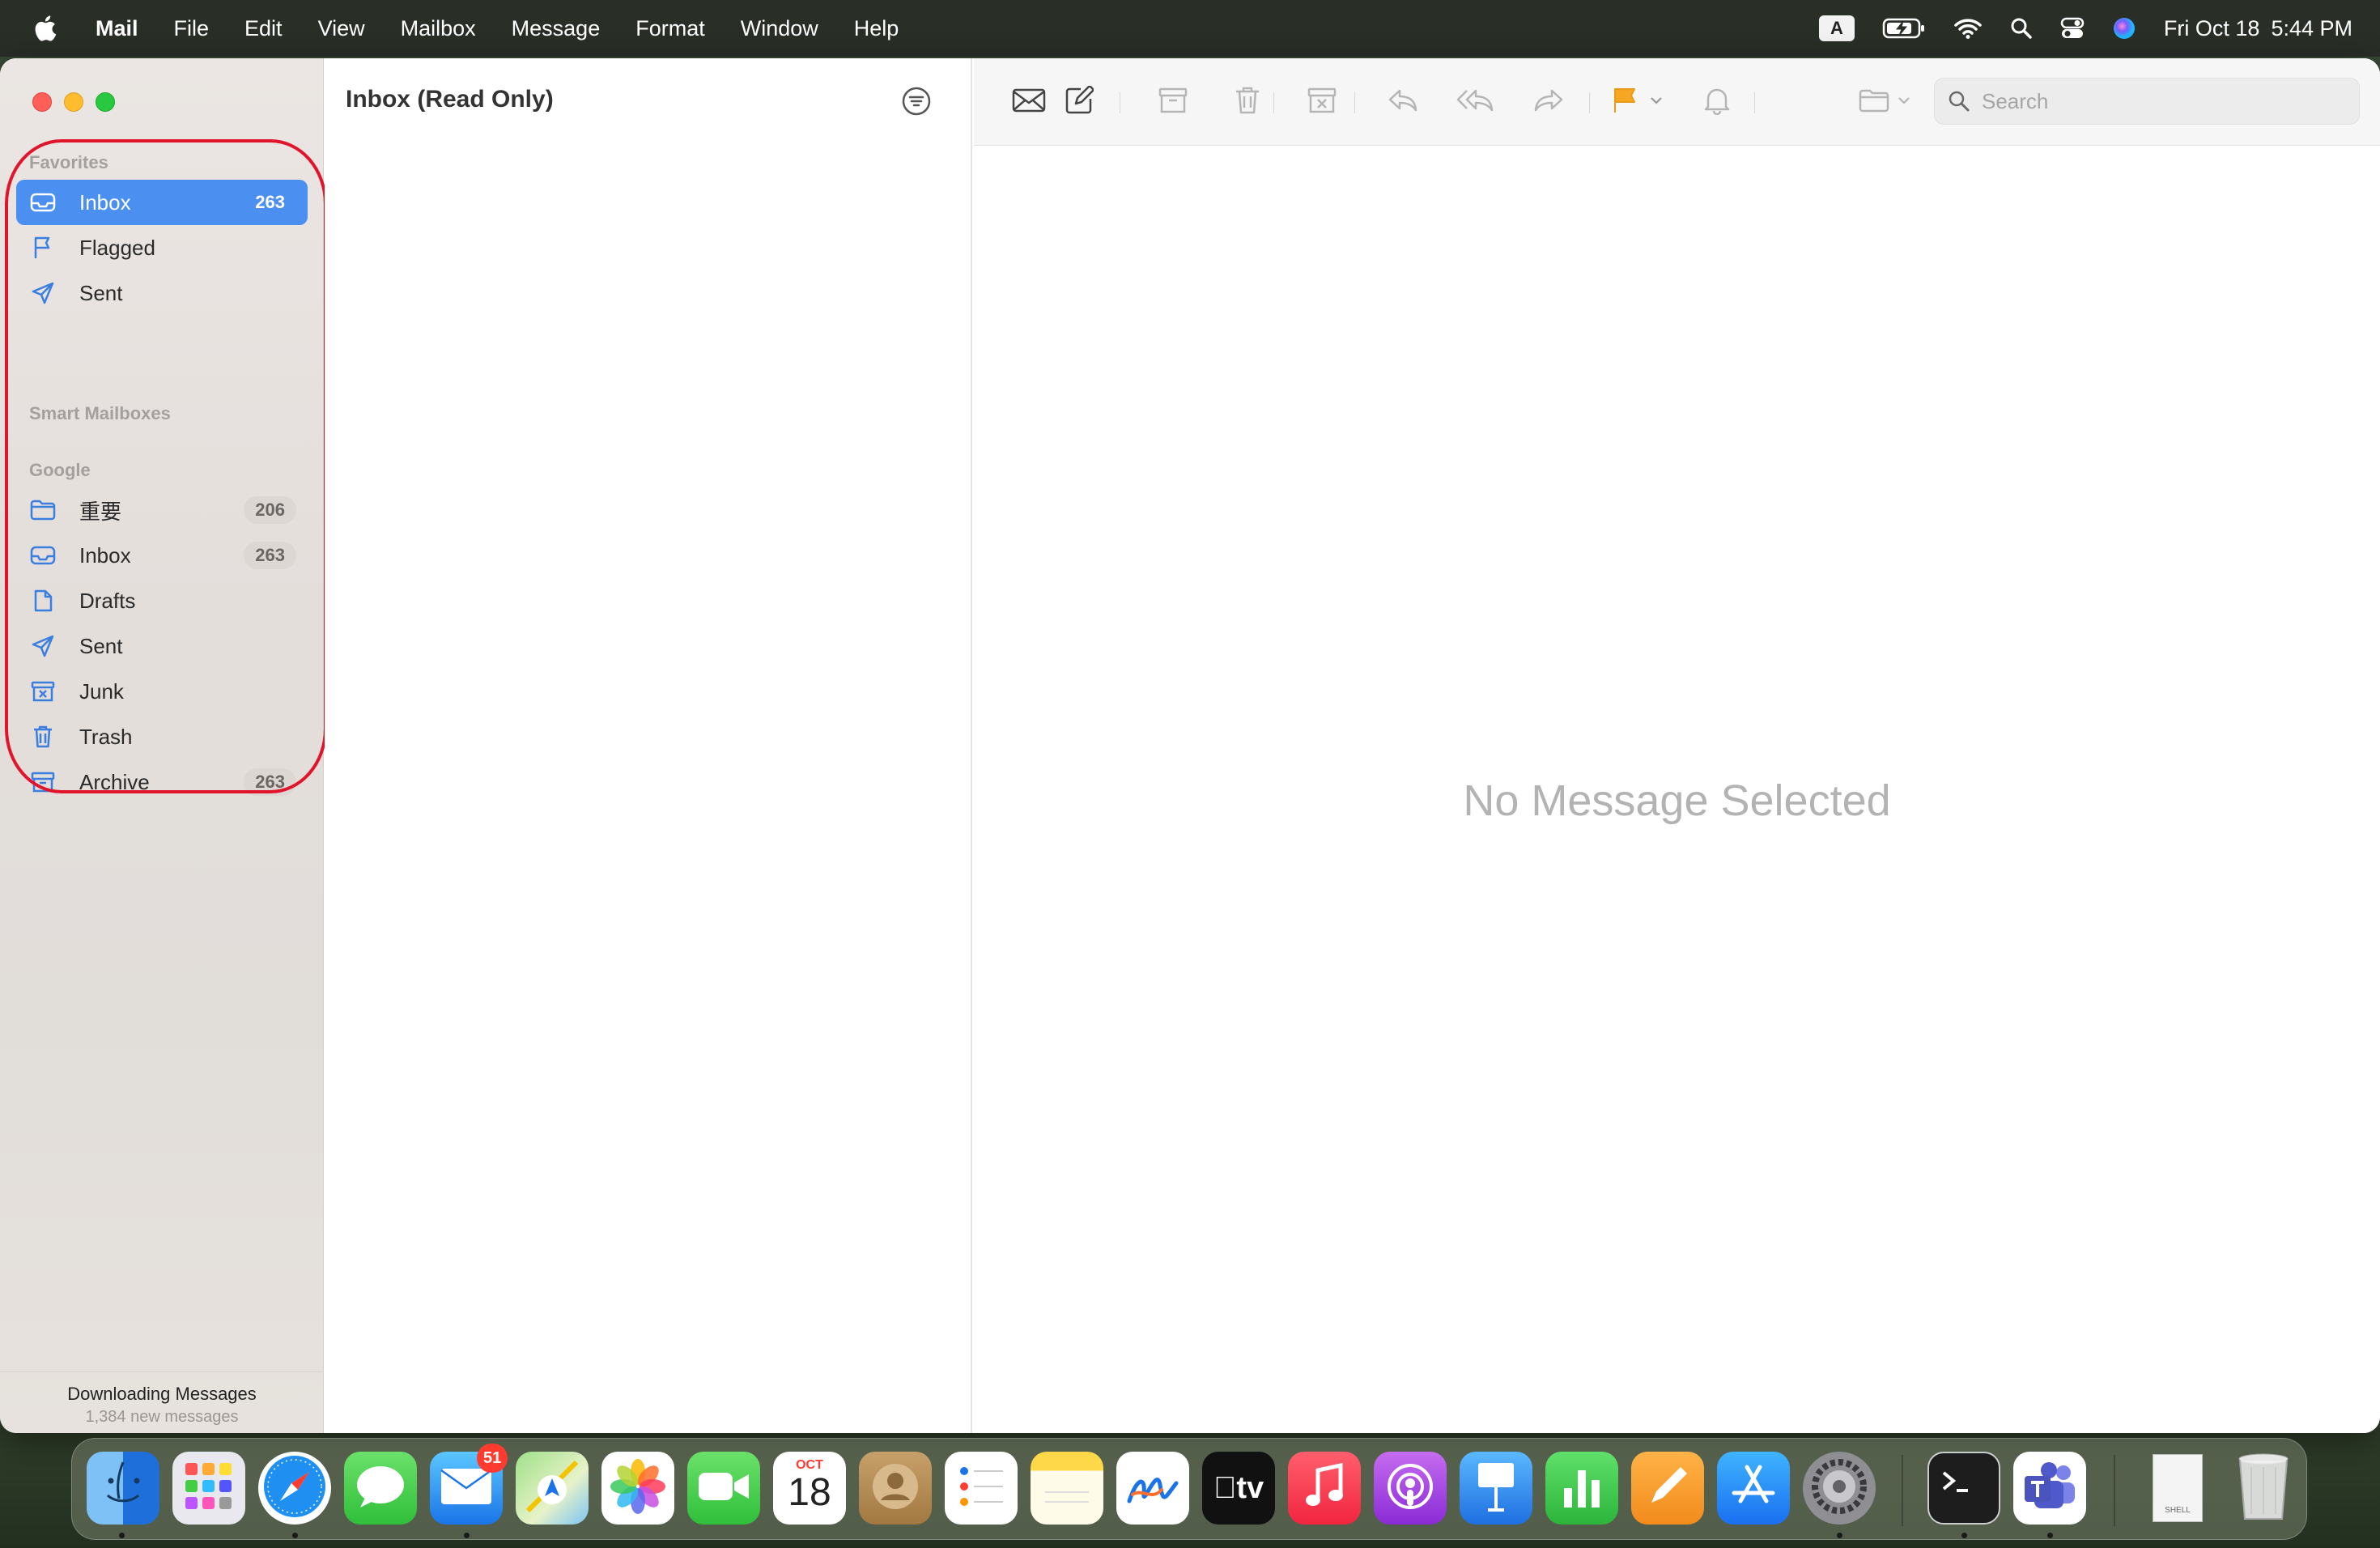 Image resolution: width=2380 pixels, height=1548 pixels. I want to click on sync-status-title: Downloading Messages, so click(162, 1394).